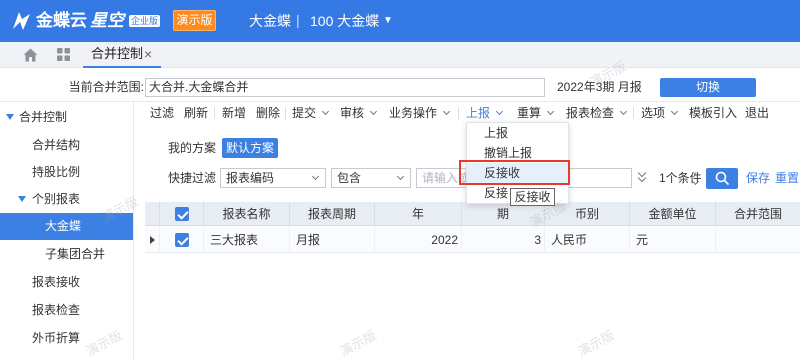 The width and height of the screenshot is (800, 361). What do you see at coordinates (400, 21) in the screenshot?
I see `top-header: 金蝶云 星空 企业版 演示版 大金蝶 | 100 大金蝶 ▼` at bounding box center [400, 21].